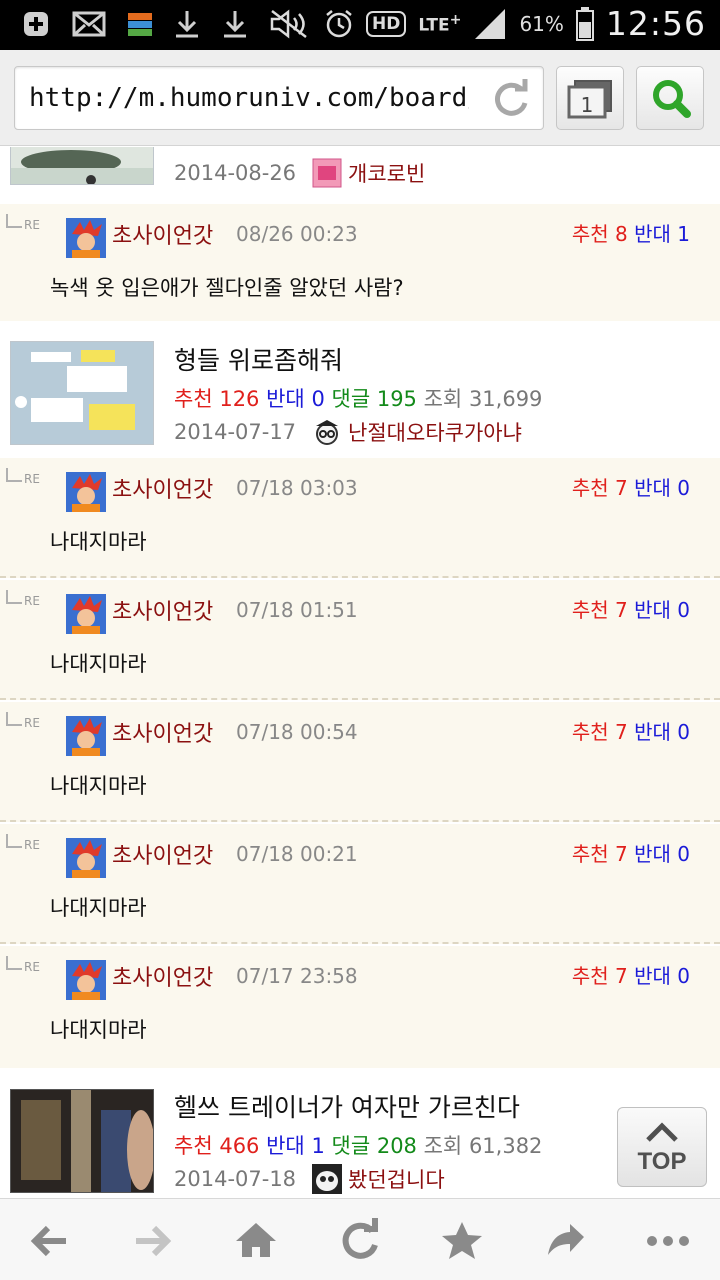  Describe the element at coordinates (50, 1241) in the screenshot. I see `back-icon` at that location.